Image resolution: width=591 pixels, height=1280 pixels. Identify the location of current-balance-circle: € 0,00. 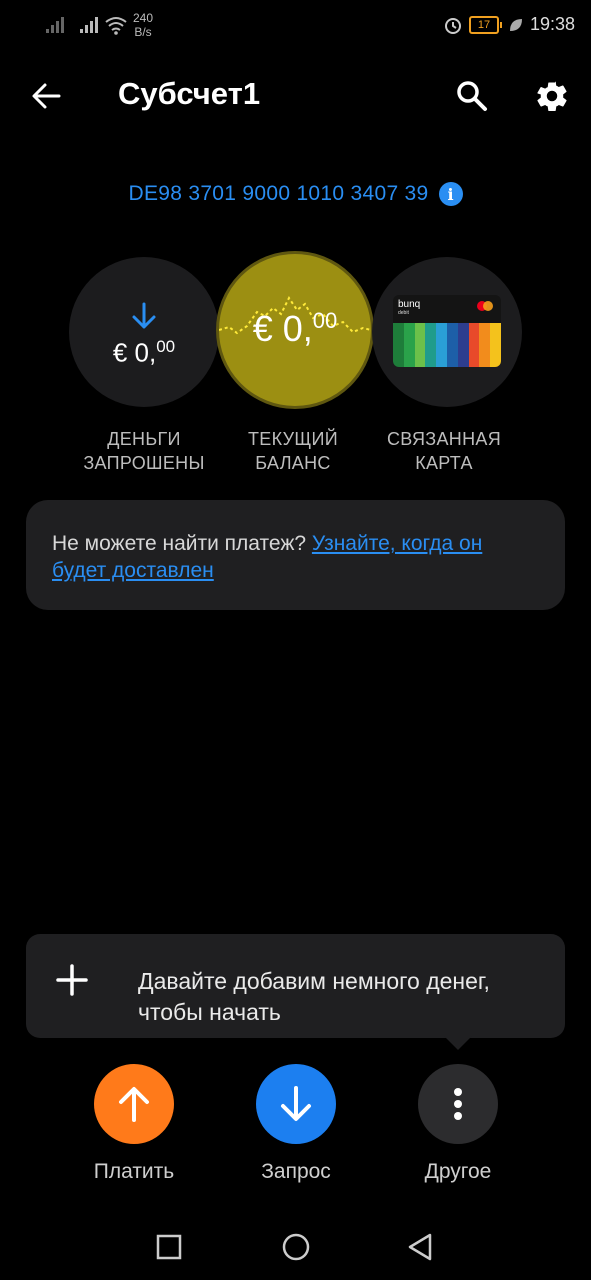
(295, 330).